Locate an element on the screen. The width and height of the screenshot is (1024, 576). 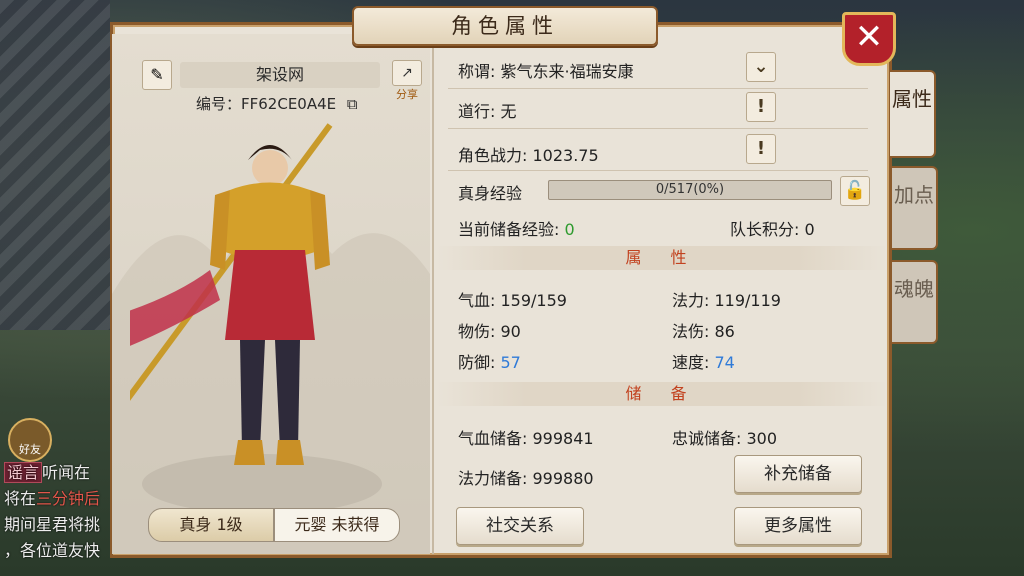
stored-xp-value: 0 is located at coordinates (569, 229).